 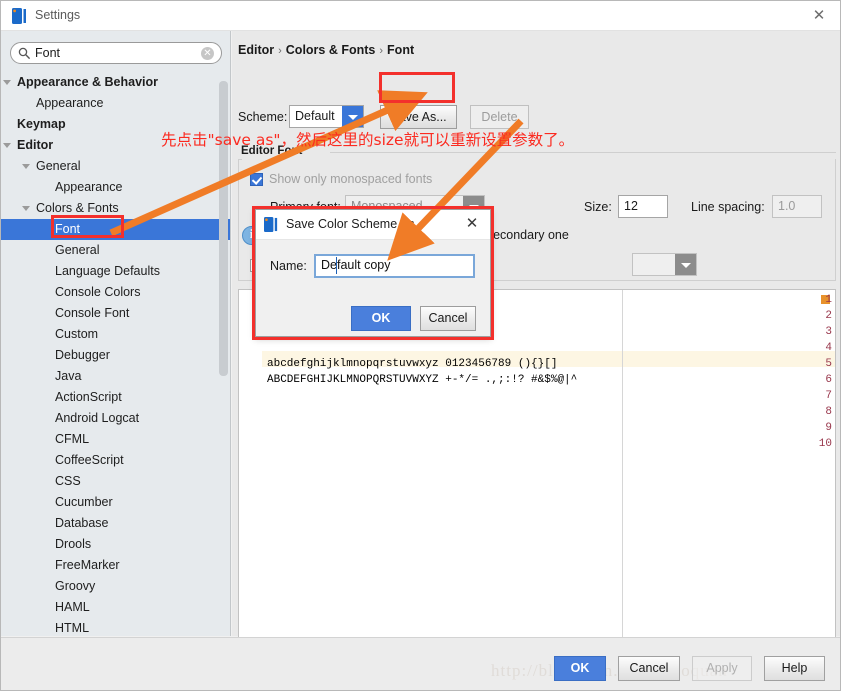 I want to click on dialog-titlebar: Save Color Scheme As ✕, so click(x=373, y=225).